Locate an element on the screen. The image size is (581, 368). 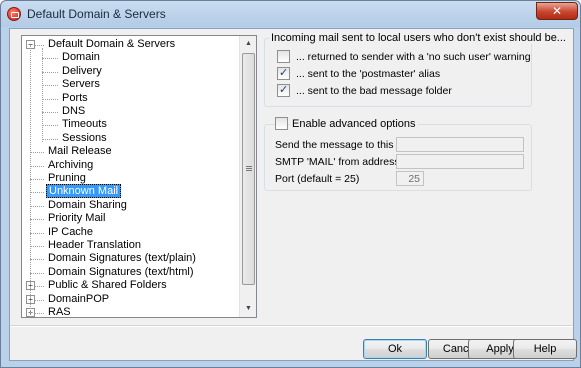
enable-advanced-checkbox is located at coordinates (281, 123).